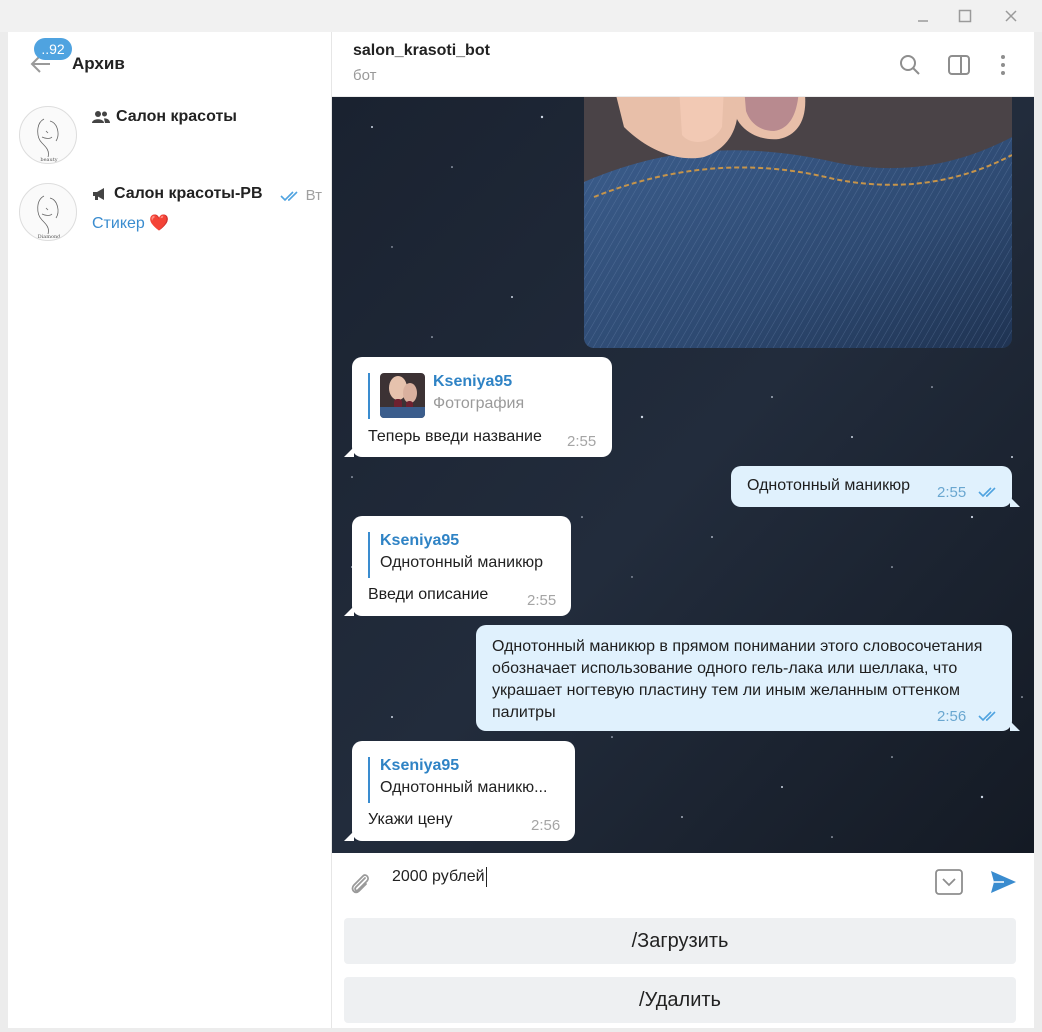 This screenshot has height=1032, width=1042. I want to click on attach-paperclip-icon, so click(360, 883).